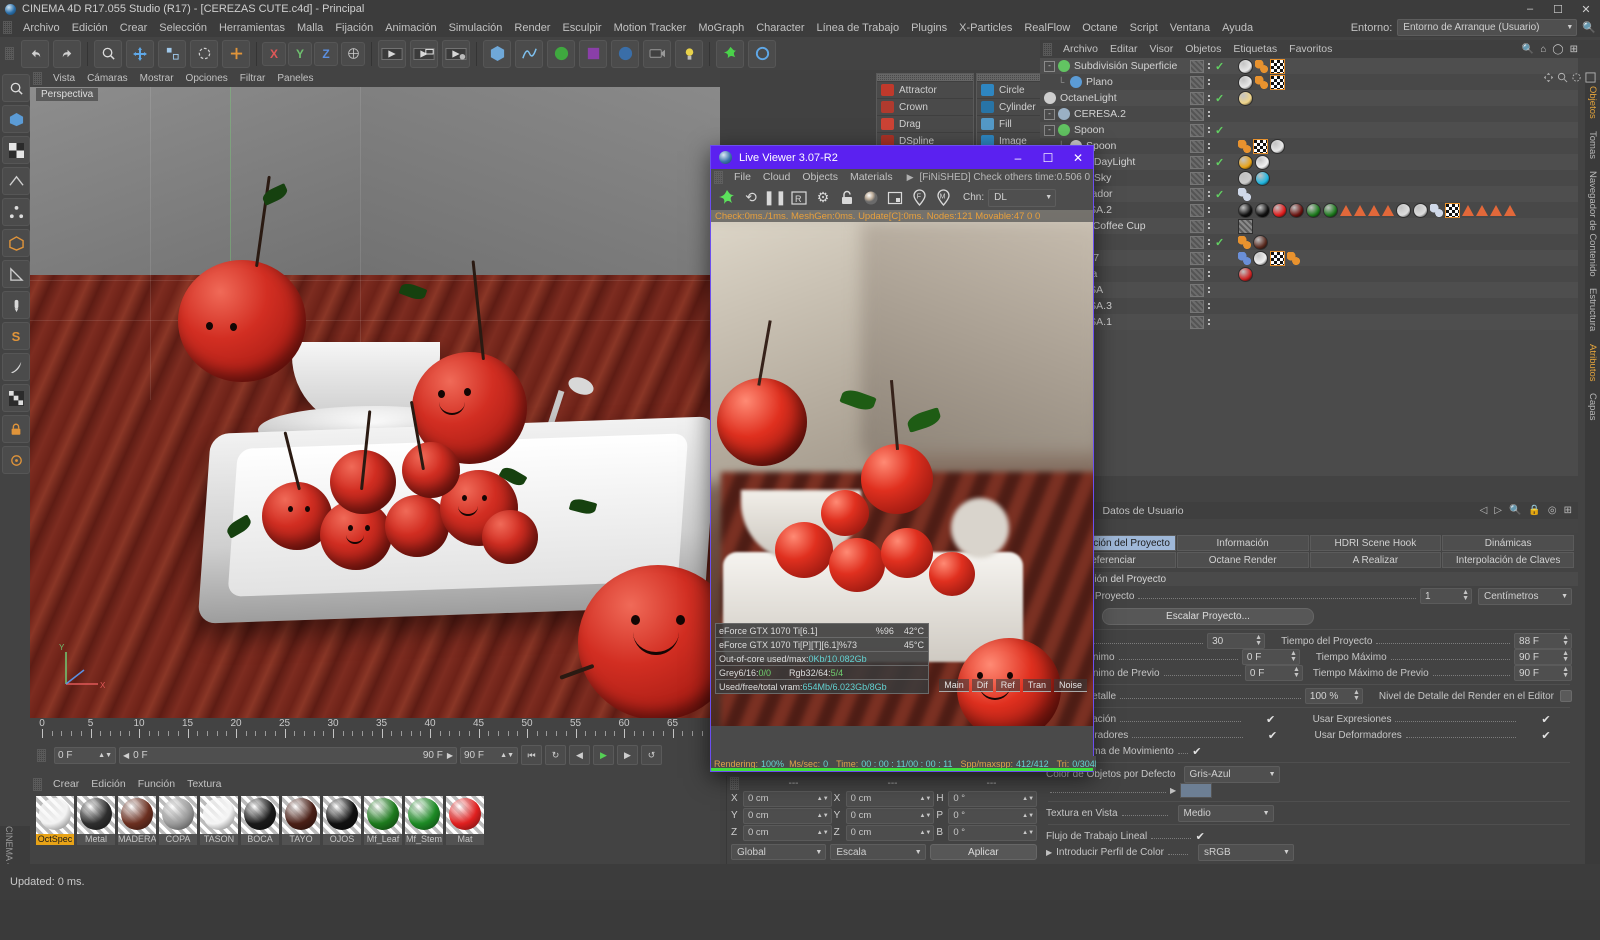 Image resolution: width=1600 pixels, height=940 pixels. Describe the element at coordinates (383, 820) in the screenshot. I see `material-item: Mf_Leaf` at that location.